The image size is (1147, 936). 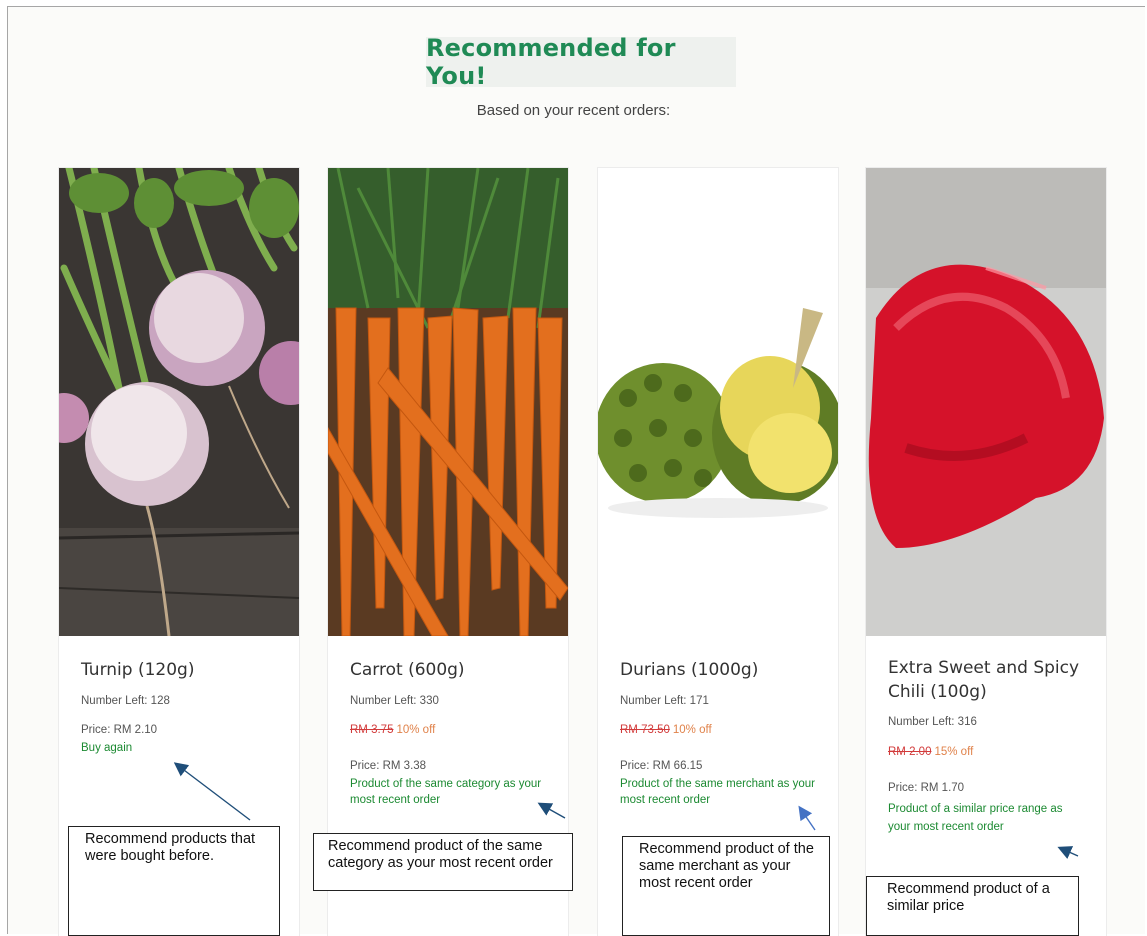 I want to click on price: Price: RM 2.10, so click(x=119, y=730).